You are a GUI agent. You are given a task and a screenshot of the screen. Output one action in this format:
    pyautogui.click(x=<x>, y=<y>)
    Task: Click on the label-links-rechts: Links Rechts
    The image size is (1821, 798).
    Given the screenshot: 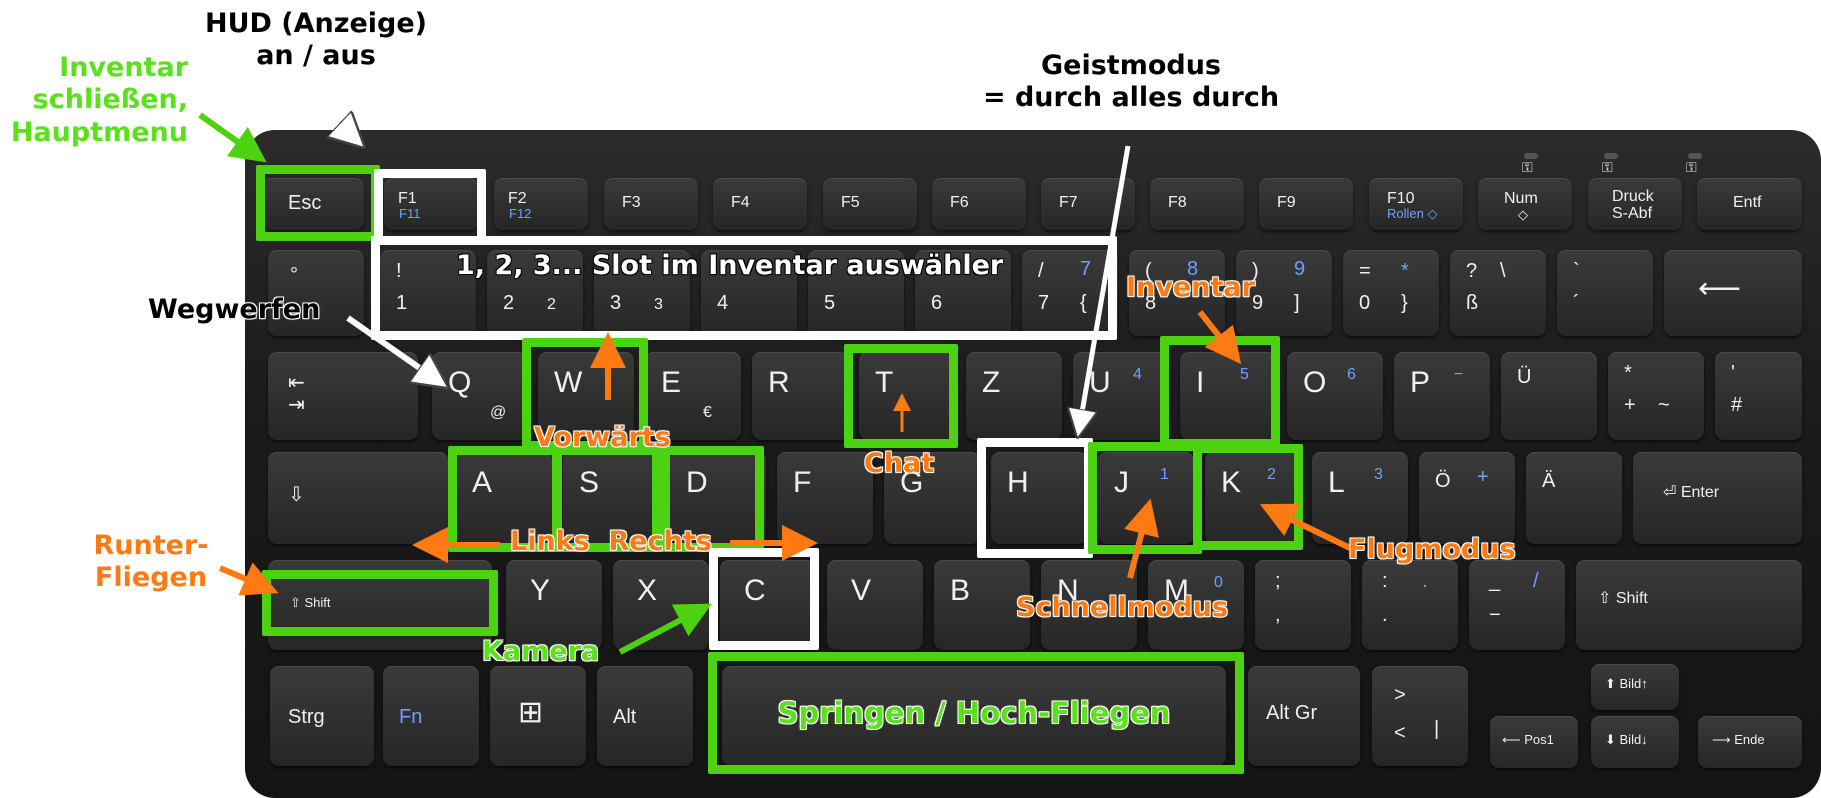 What is the action you would take?
    pyautogui.click(x=611, y=541)
    